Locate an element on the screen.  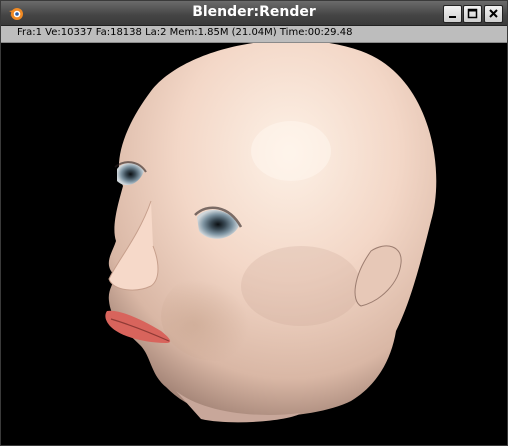
minimize-icon is located at coordinates (452, 17).